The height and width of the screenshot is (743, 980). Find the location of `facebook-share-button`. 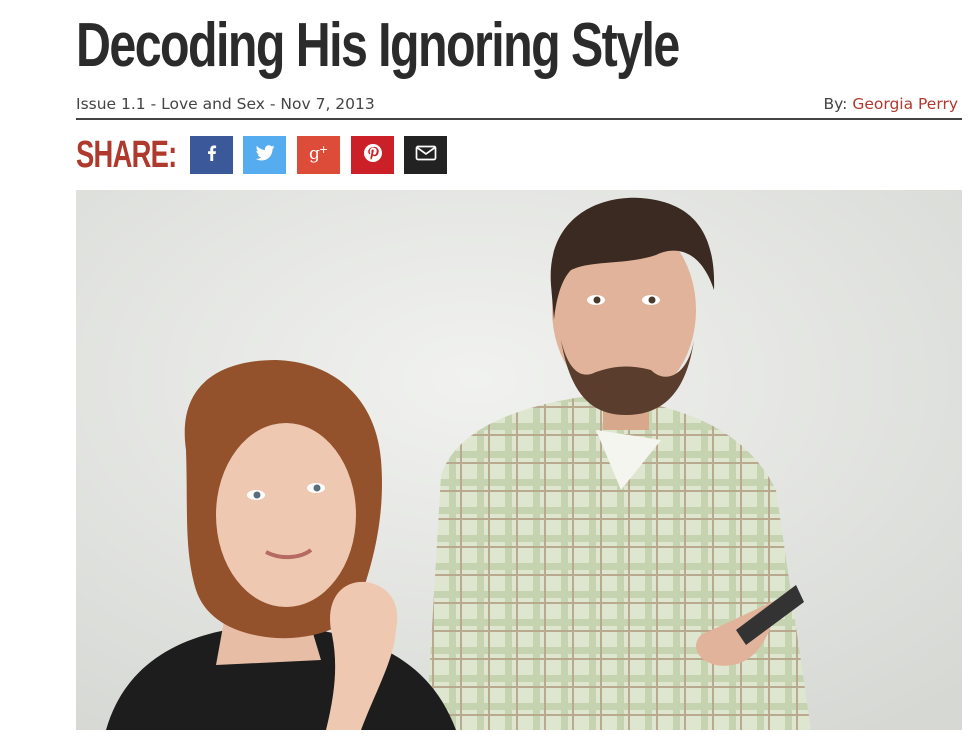

facebook-share-button is located at coordinates (211, 155).